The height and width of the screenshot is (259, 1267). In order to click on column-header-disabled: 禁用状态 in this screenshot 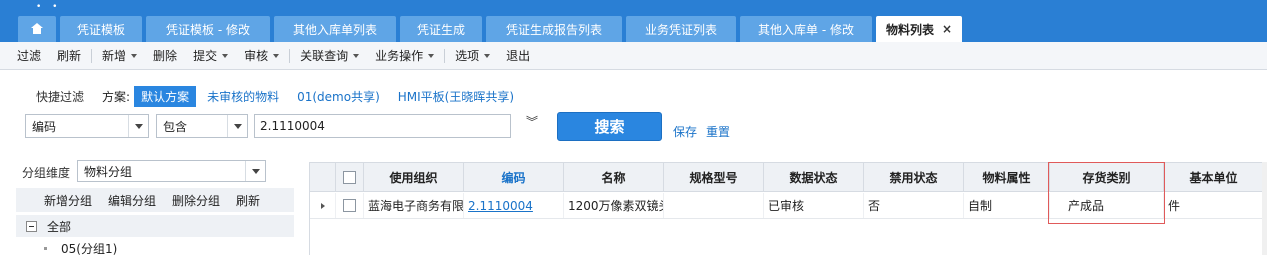, I will do `click(914, 177)`.